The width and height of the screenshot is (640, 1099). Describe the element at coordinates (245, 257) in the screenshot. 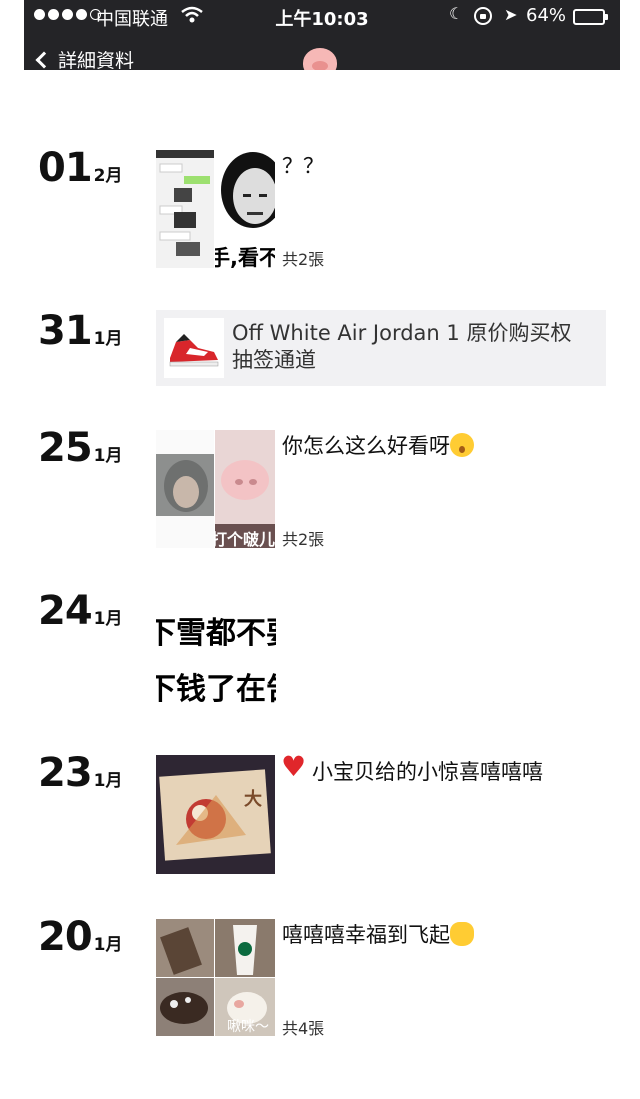

I see `meme-text: 手,看不` at that location.